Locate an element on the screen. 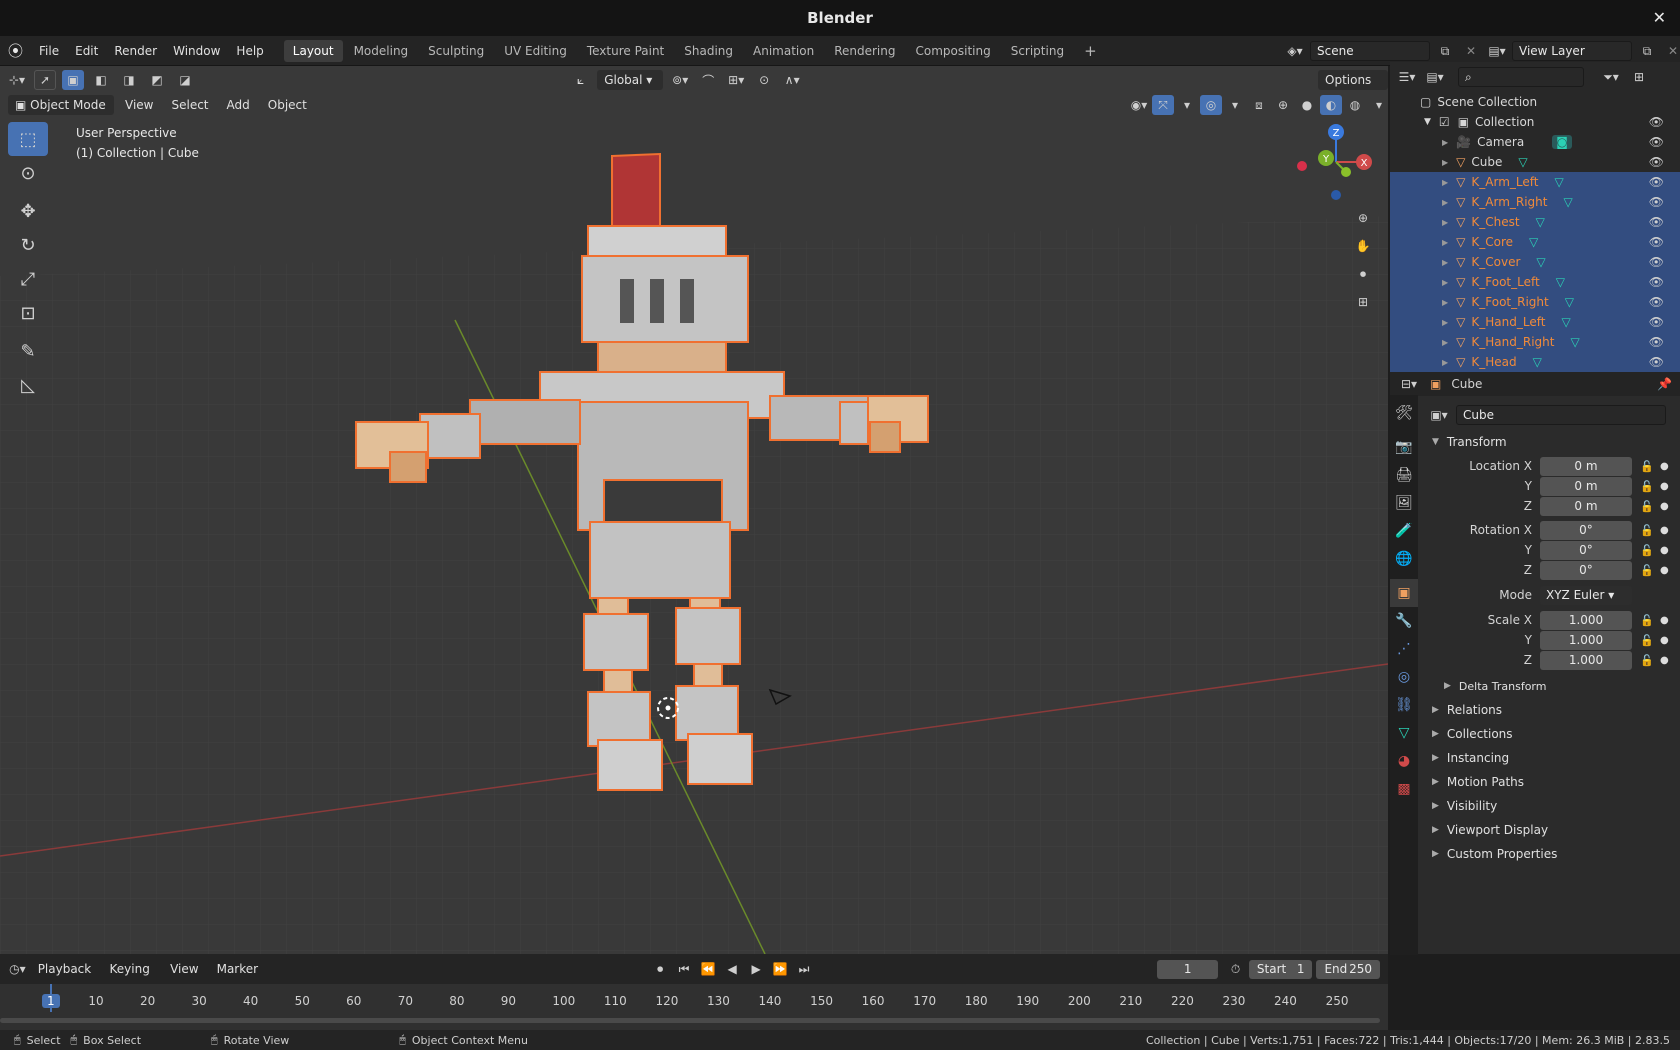 The height and width of the screenshot is (1050, 1680). tab-uv-editing: UV Editing is located at coordinates (535, 51).